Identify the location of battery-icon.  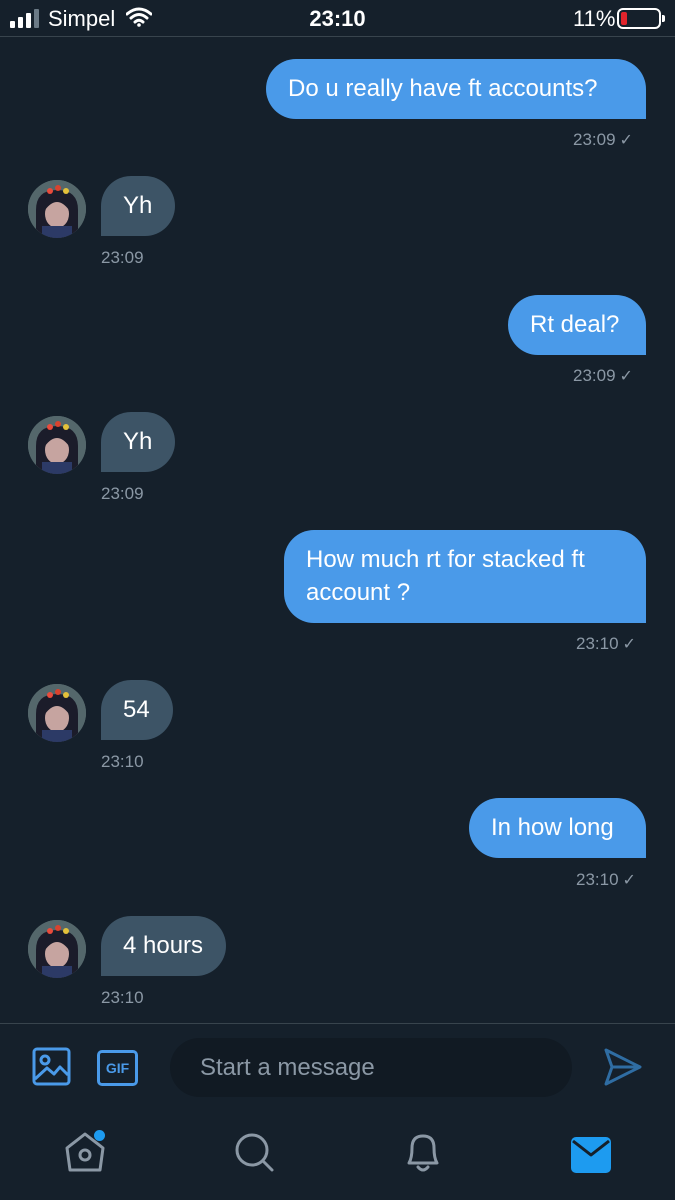
(641, 18).